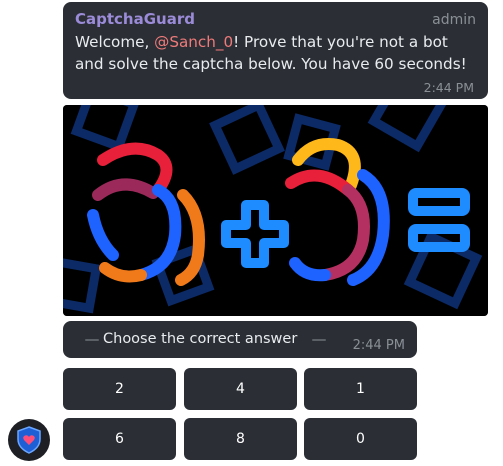 This screenshot has width=503, height=466. Describe the element at coordinates (448, 87) in the screenshot. I see `message-time: 2:44 PM` at that location.